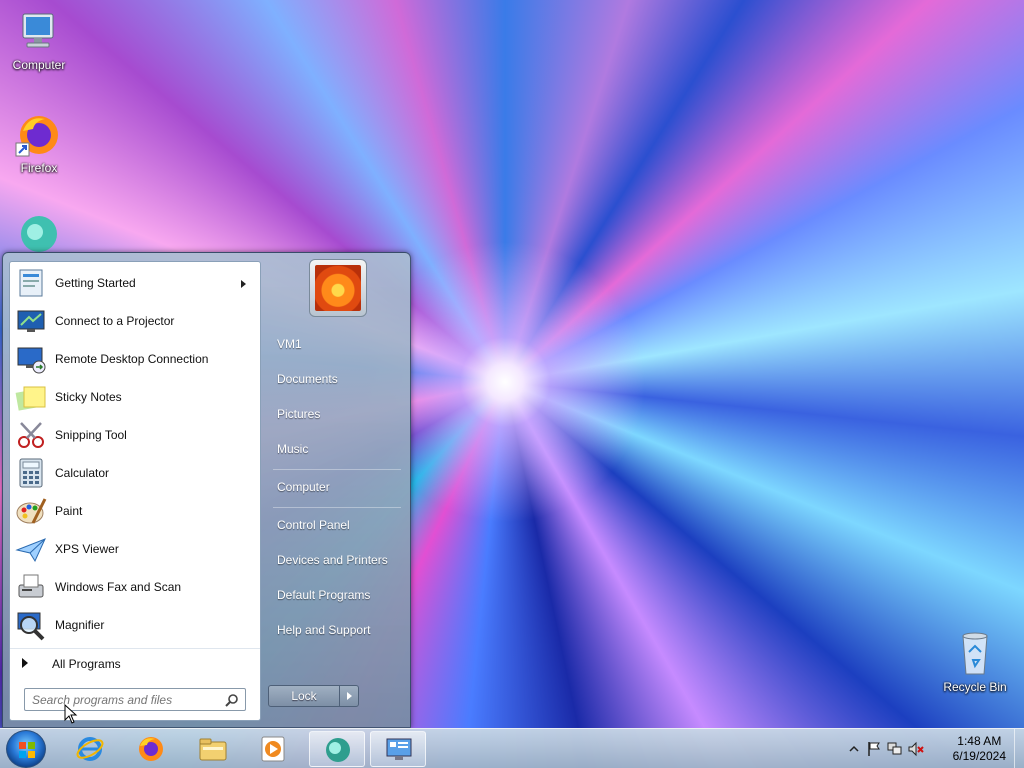 The height and width of the screenshot is (768, 1024). I want to click on remote-desktop-icon, so click(31, 359).